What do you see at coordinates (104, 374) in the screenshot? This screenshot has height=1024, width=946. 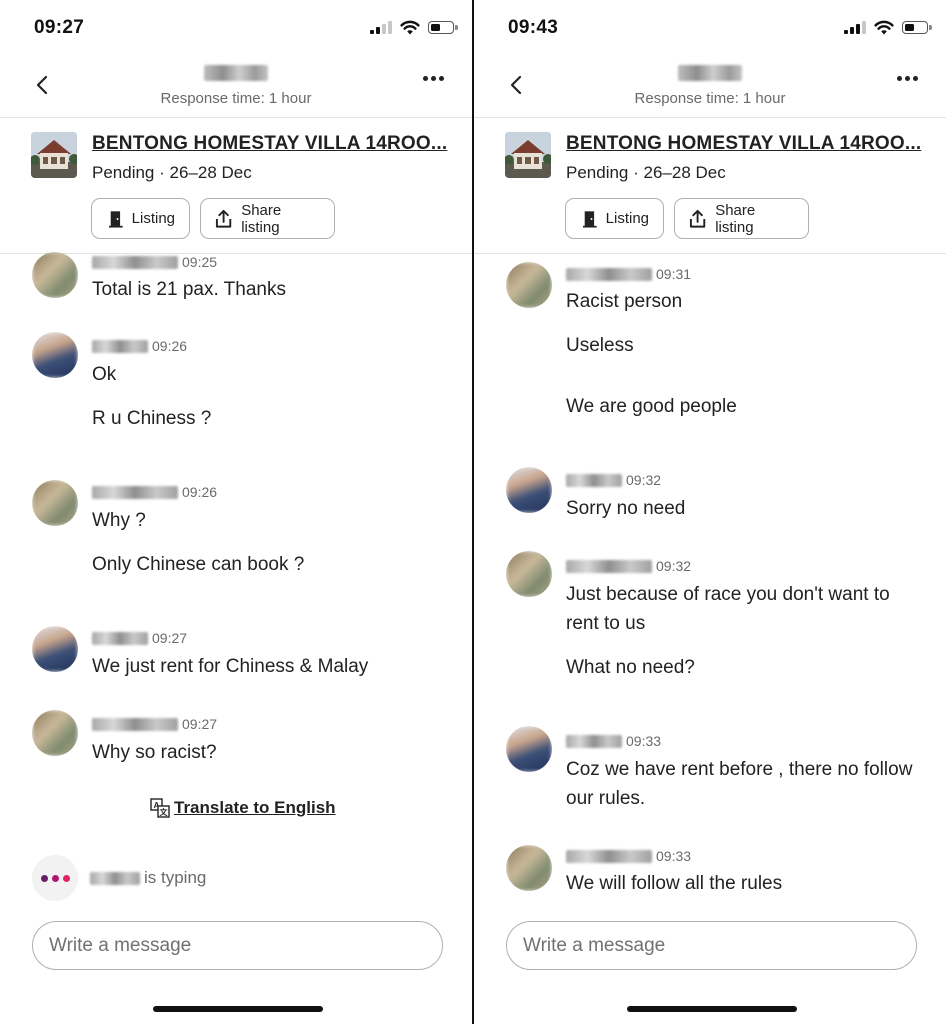 I see `message-text: Ok` at bounding box center [104, 374].